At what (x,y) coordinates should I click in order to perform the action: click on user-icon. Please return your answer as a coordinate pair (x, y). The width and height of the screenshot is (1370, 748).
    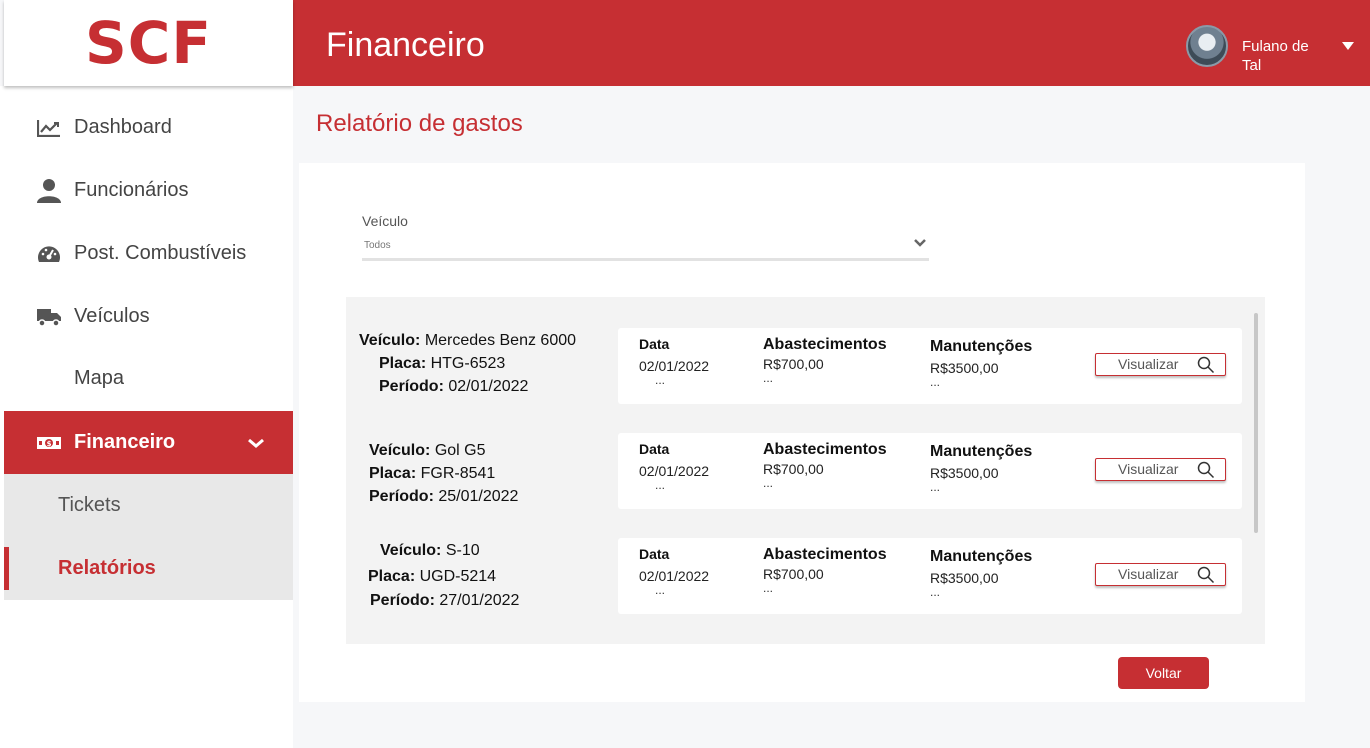
    Looking at the image, I should click on (49, 190).